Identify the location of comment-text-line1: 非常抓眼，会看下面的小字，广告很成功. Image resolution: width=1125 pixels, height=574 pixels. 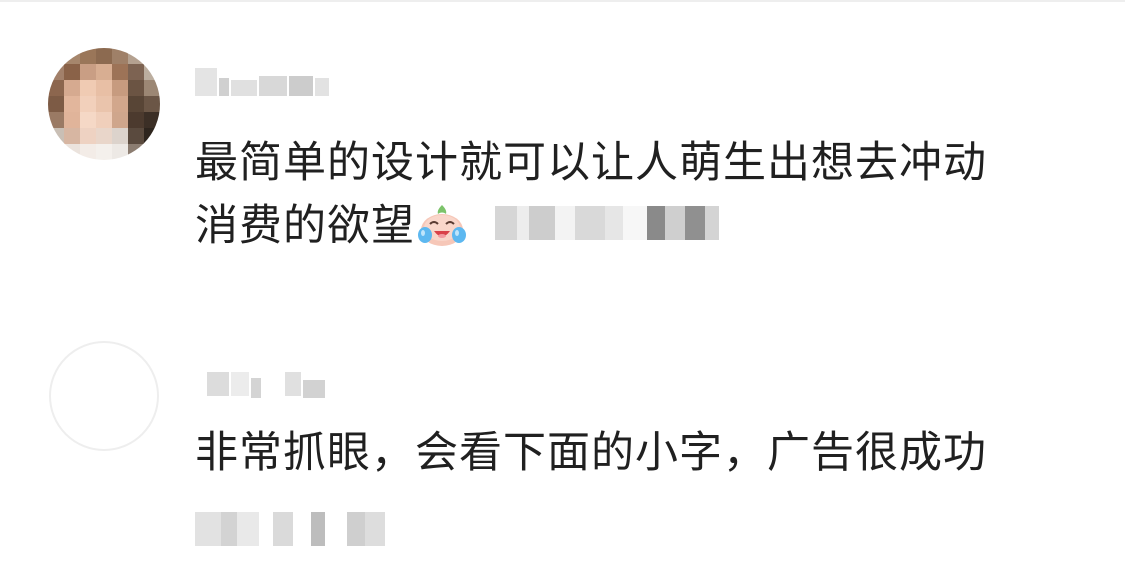
(591, 453).